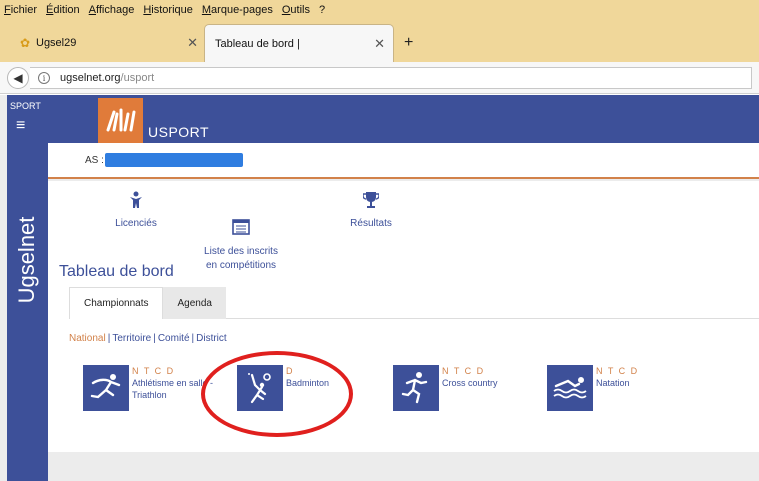  I want to click on hamburger-menu-icon: ≡, so click(20, 126).